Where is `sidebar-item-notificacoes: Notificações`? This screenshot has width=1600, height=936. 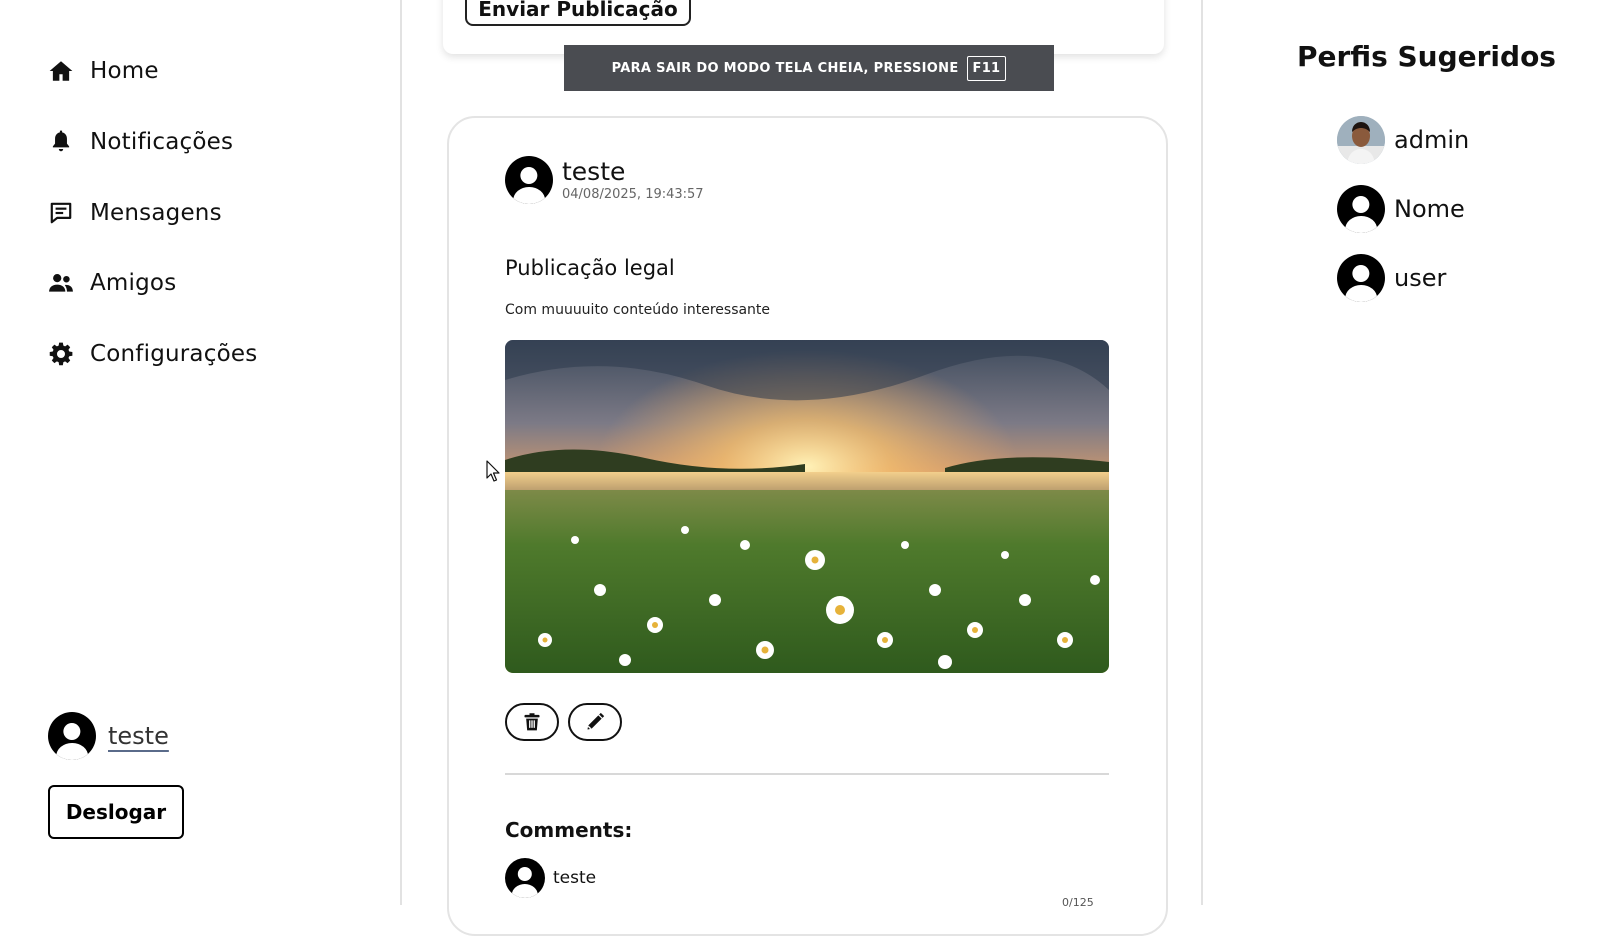 sidebar-item-notificacoes: Notificações is located at coordinates (140, 142).